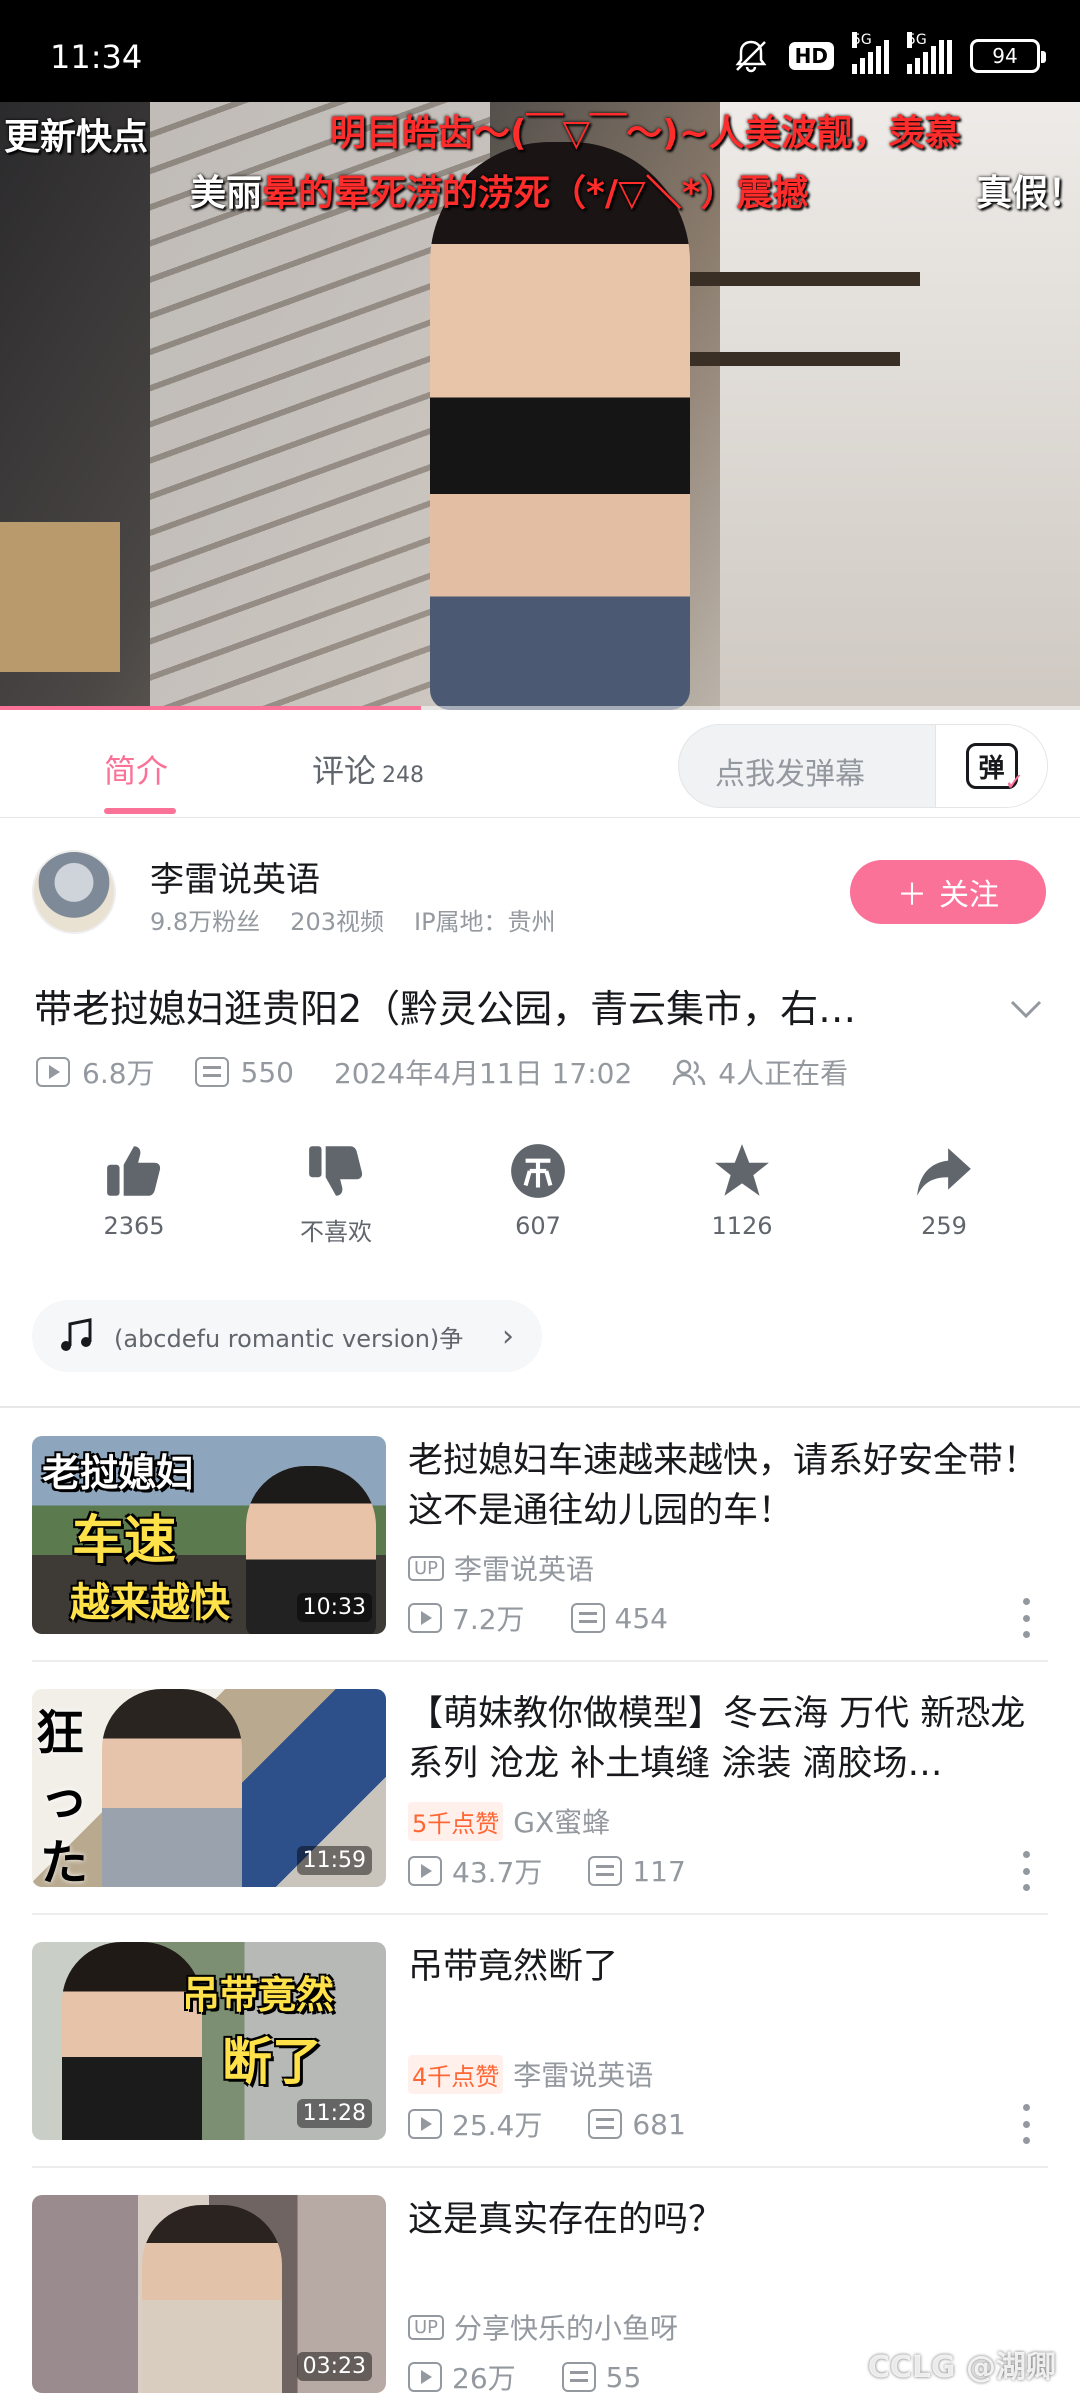 This screenshot has width=1080, height=2400. Describe the element at coordinates (538, 1618) in the screenshot. I see `recommend-stats: 7.2万 454` at that location.